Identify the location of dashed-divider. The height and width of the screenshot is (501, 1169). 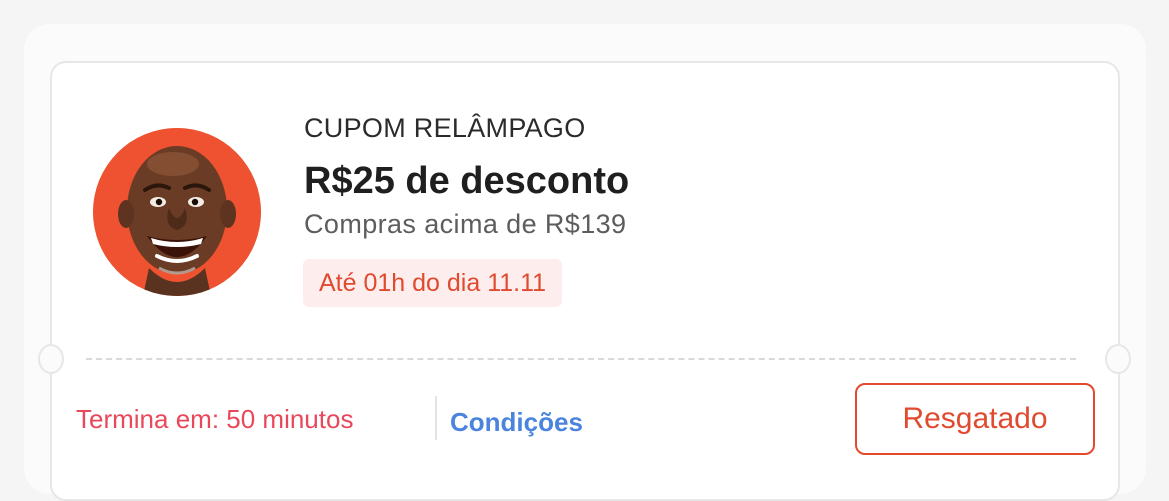
(581, 359).